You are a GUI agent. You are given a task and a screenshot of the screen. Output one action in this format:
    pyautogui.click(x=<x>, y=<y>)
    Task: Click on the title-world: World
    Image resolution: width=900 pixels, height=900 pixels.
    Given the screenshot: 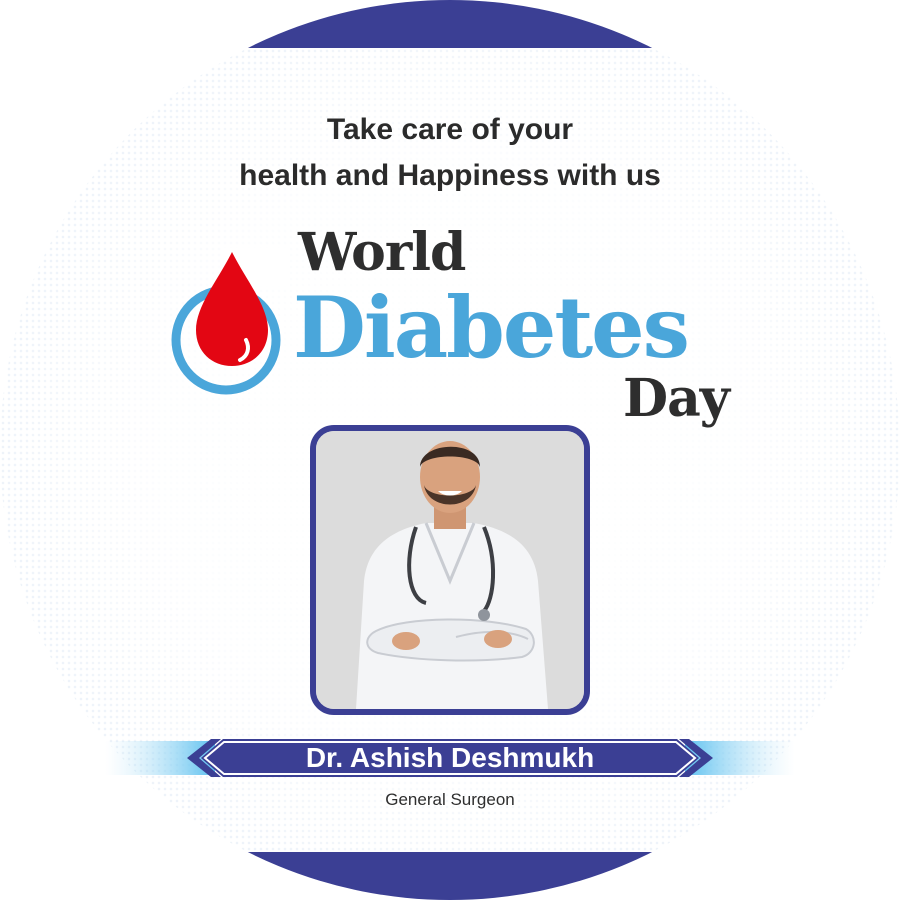 What is the action you would take?
    pyautogui.click(x=382, y=252)
    